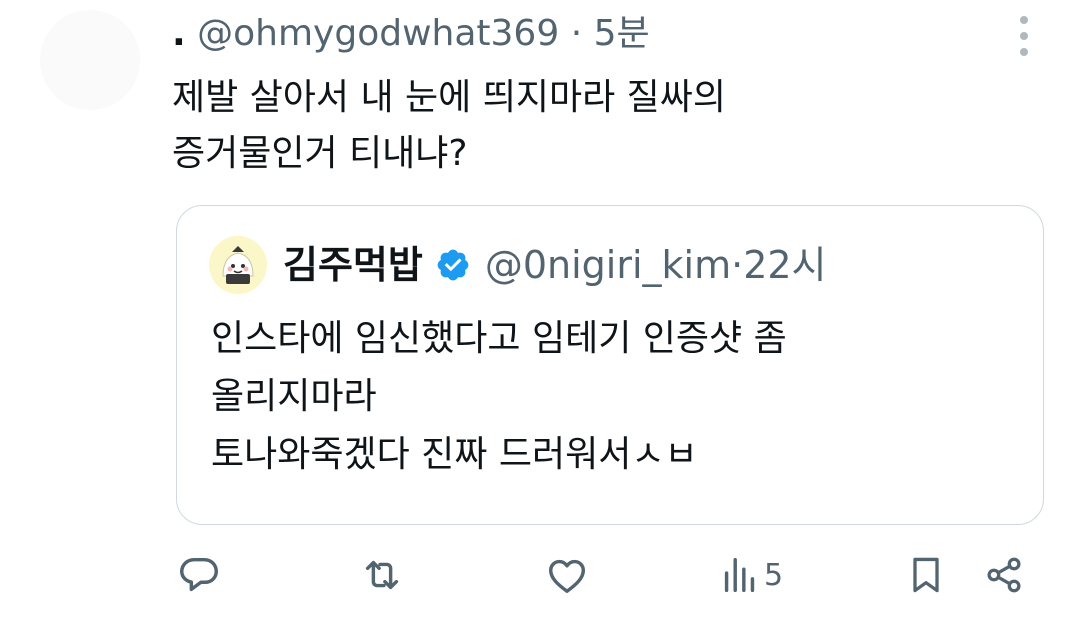 The height and width of the screenshot is (627, 1080). What do you see at coordinates (320, 153) in the screenshot?
I see `tweet-text-line: 증거물인거 티내냐?` at bounding box center [320, 153].